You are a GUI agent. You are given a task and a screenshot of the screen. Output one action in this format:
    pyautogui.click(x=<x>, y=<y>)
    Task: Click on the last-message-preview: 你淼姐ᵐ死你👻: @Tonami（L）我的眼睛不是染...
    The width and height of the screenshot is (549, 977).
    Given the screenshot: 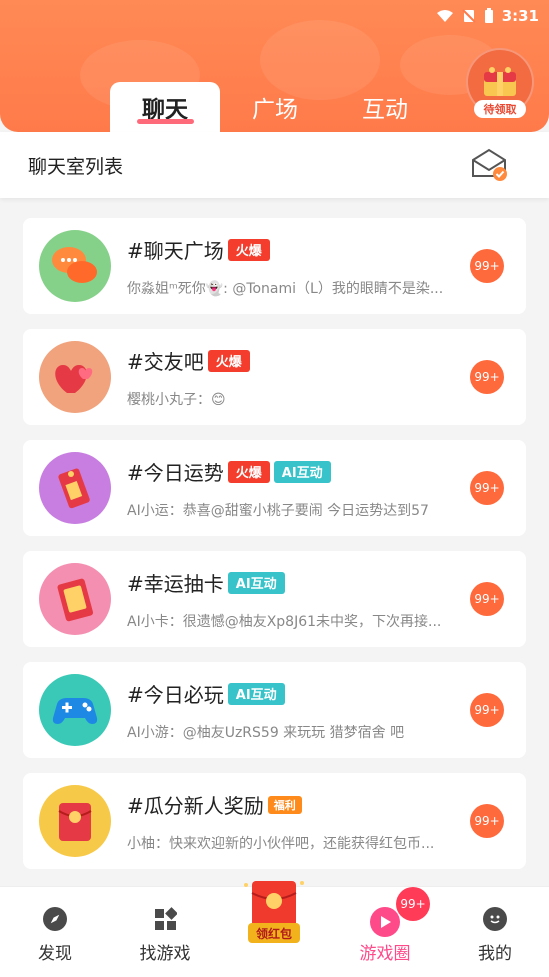 What is the action you would take?
    pyautogui.click(x=285, y=289)
    